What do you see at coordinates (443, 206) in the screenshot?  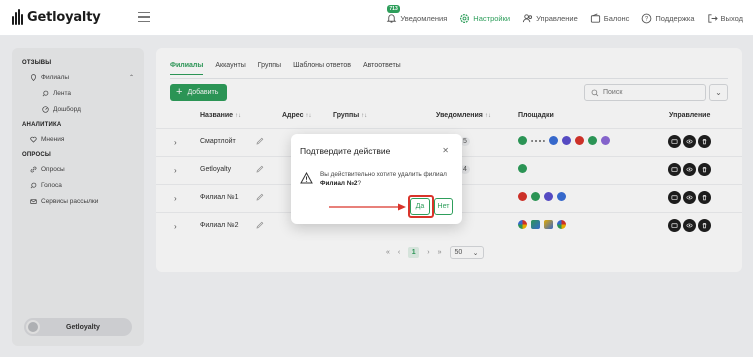 I see `confirm-no-button: Нет` at bounding box center [443, 206].